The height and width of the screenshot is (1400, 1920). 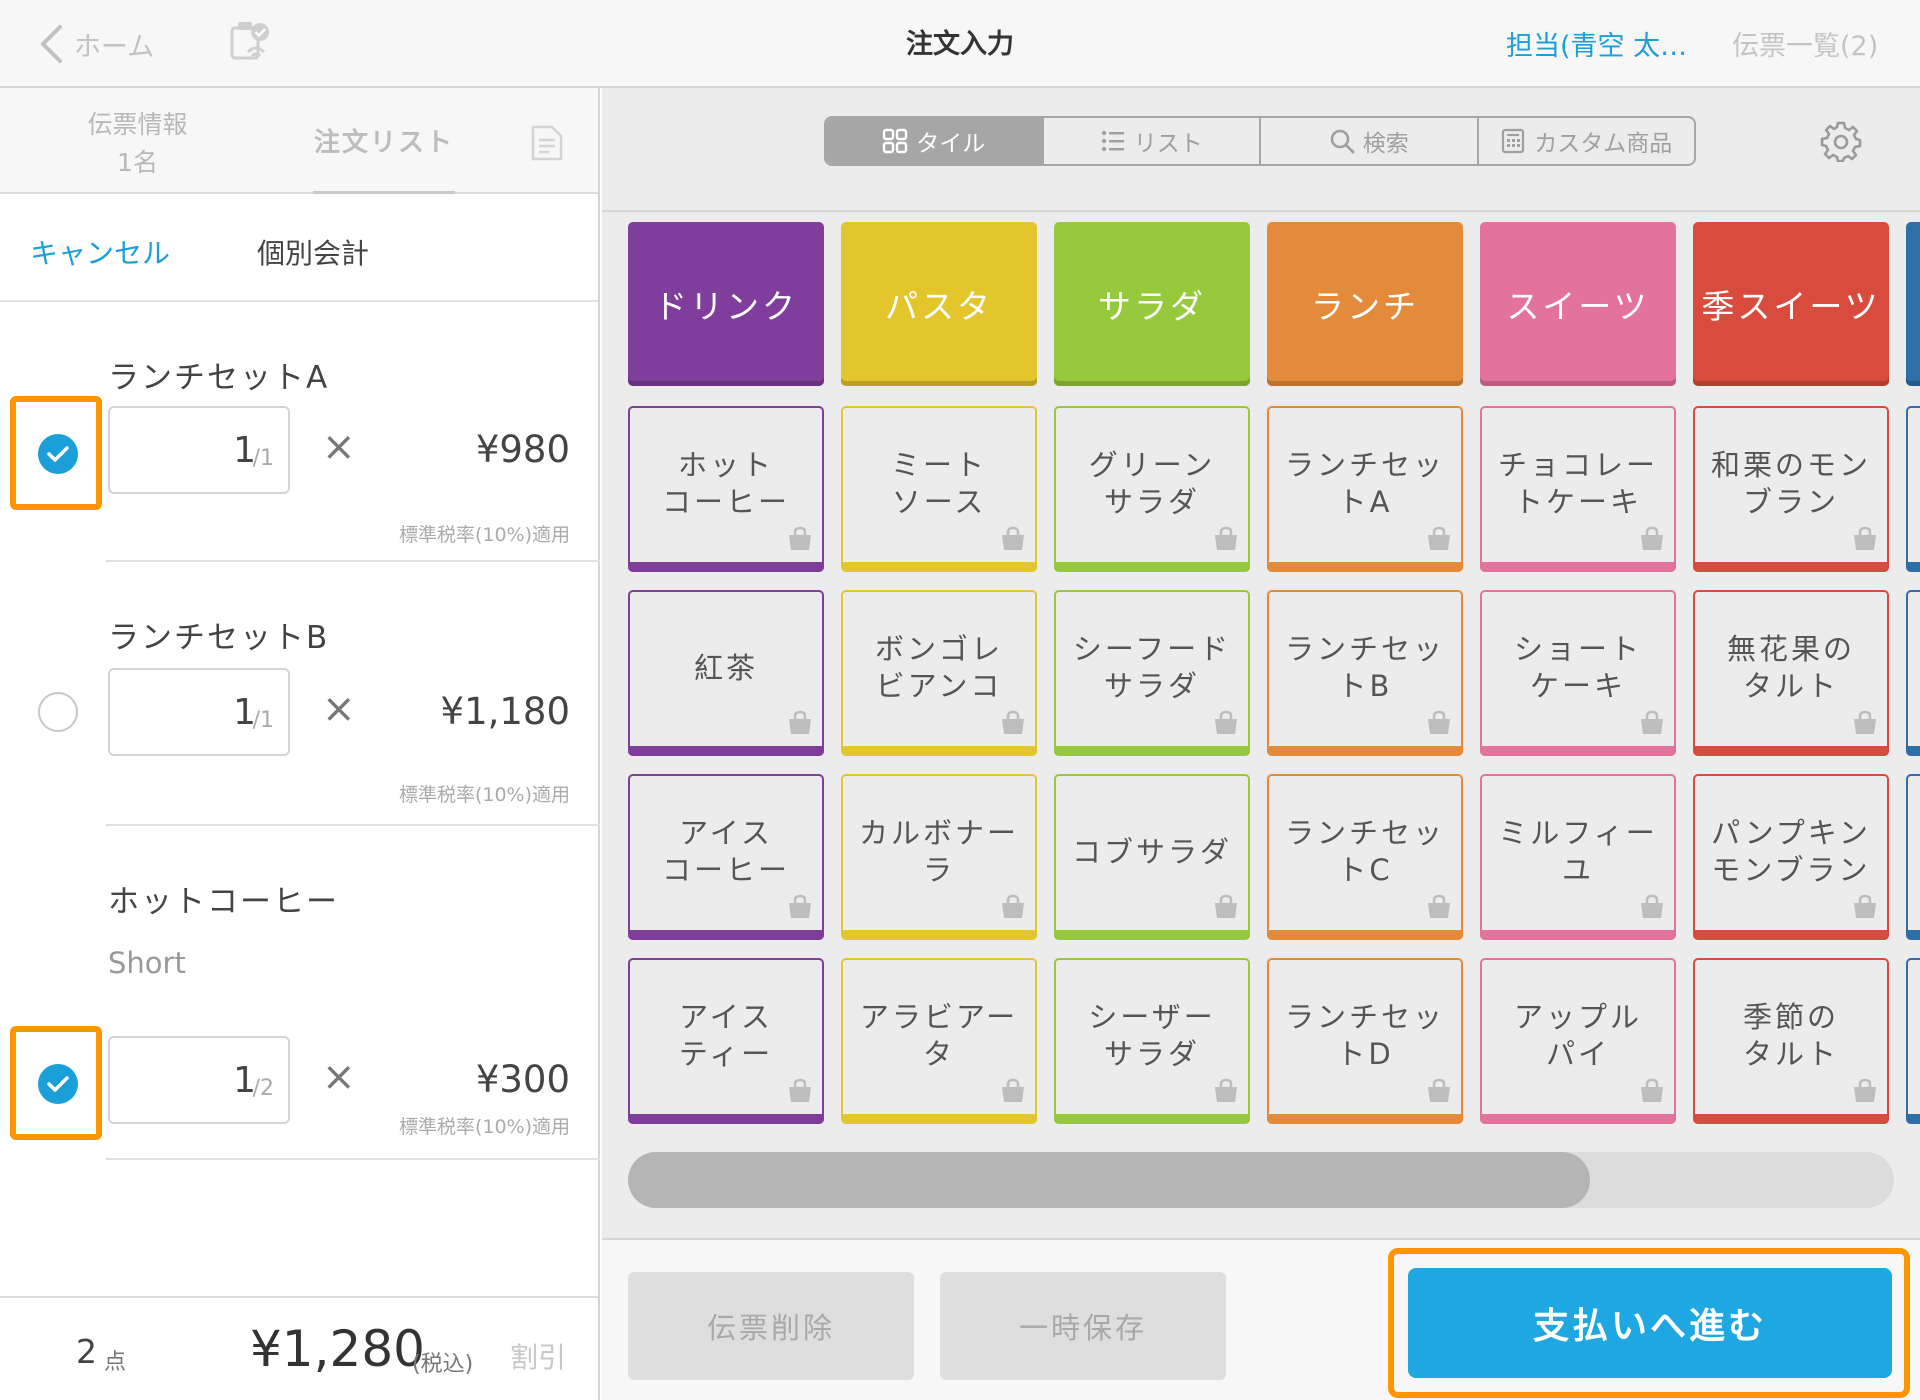 What do you see at coordinates (147, 963) in the screenshot?
I see `order-item-option: Short` at bounding box center [147, 963].